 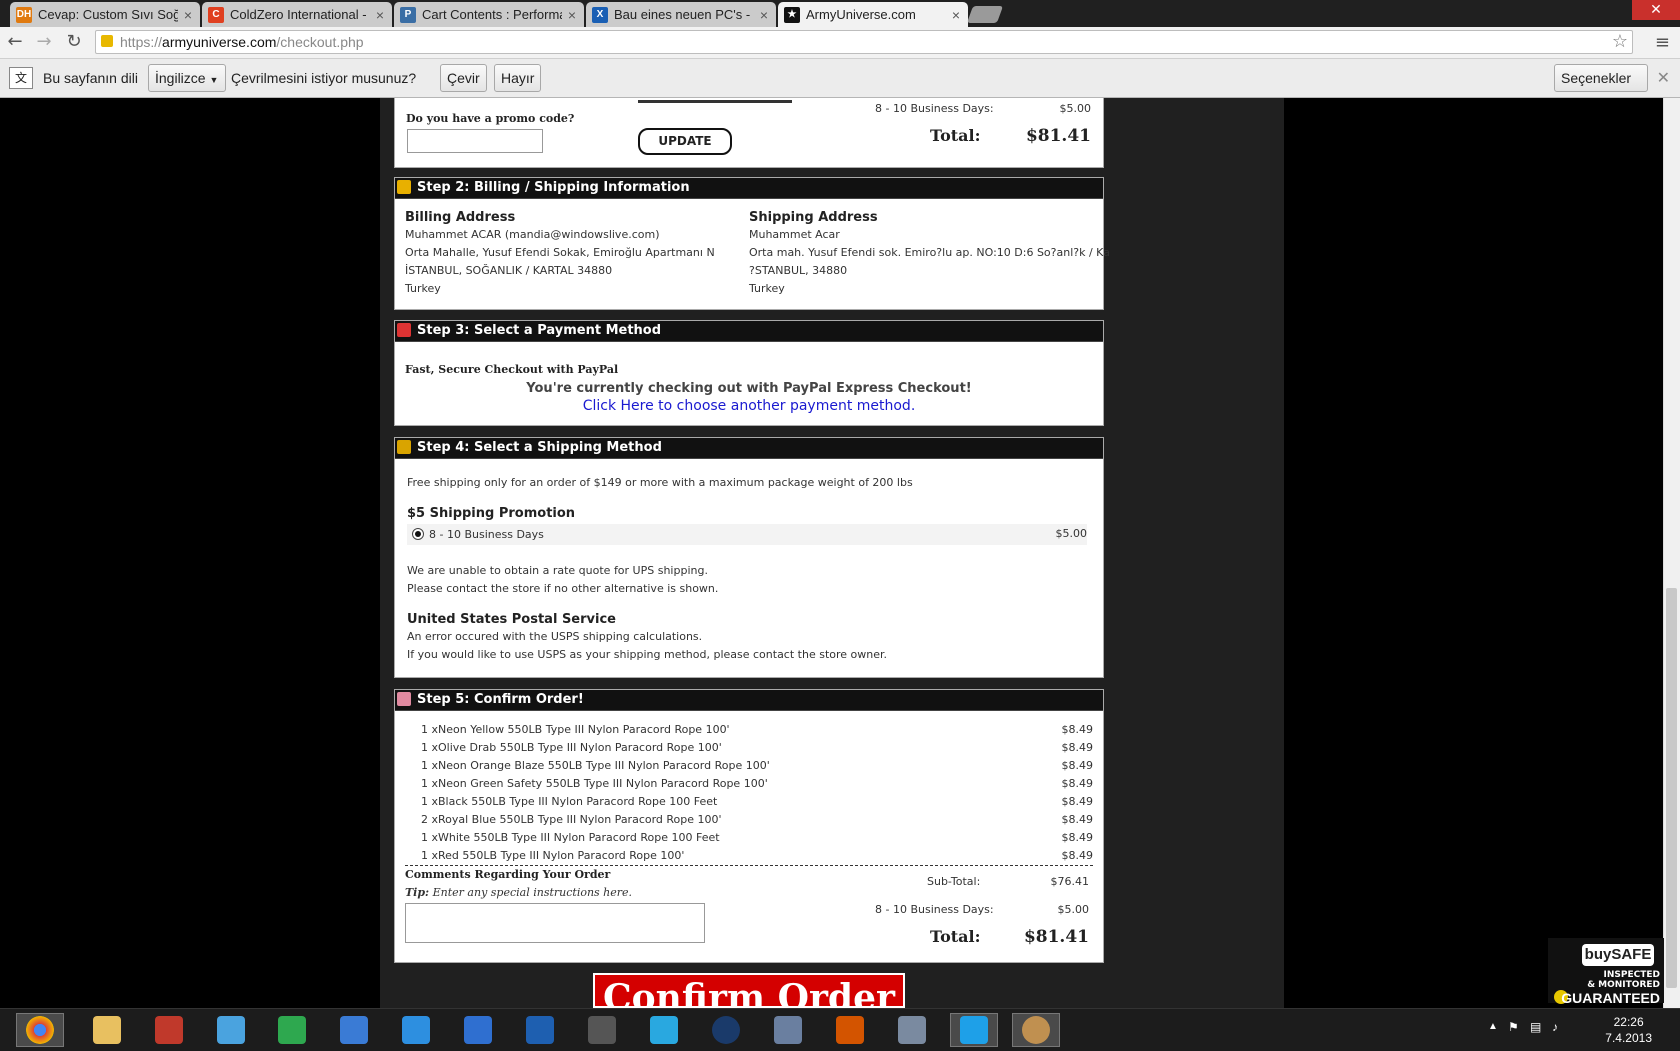 What do you see at coordinates (324, 78) in the screenshot?
I see `translate-text-2: Çevrilmesini istiyor musunuz?` at bounding box center [324, 78].